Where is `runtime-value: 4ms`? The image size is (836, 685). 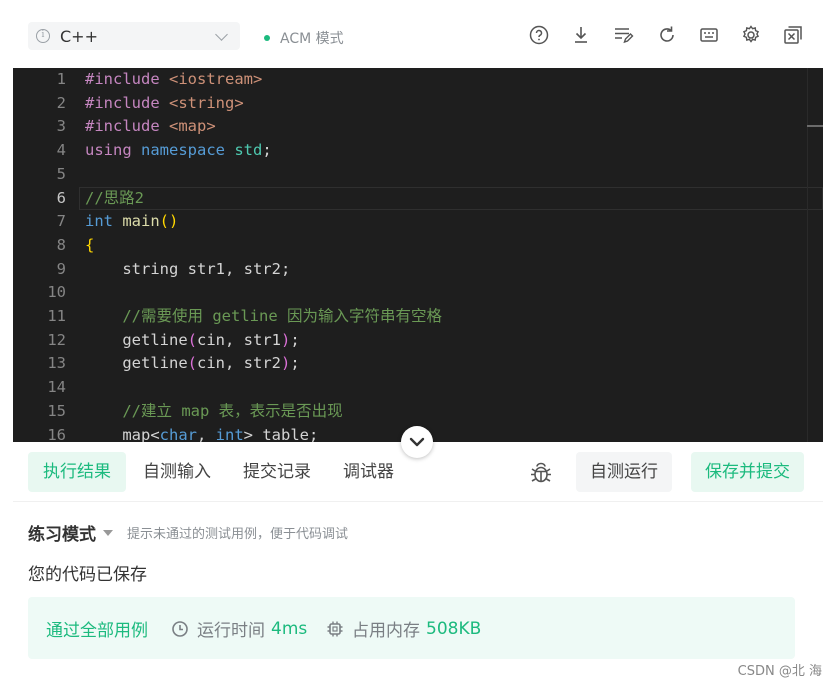 runtime-value: 4ms is located at coordinates (289, 628).